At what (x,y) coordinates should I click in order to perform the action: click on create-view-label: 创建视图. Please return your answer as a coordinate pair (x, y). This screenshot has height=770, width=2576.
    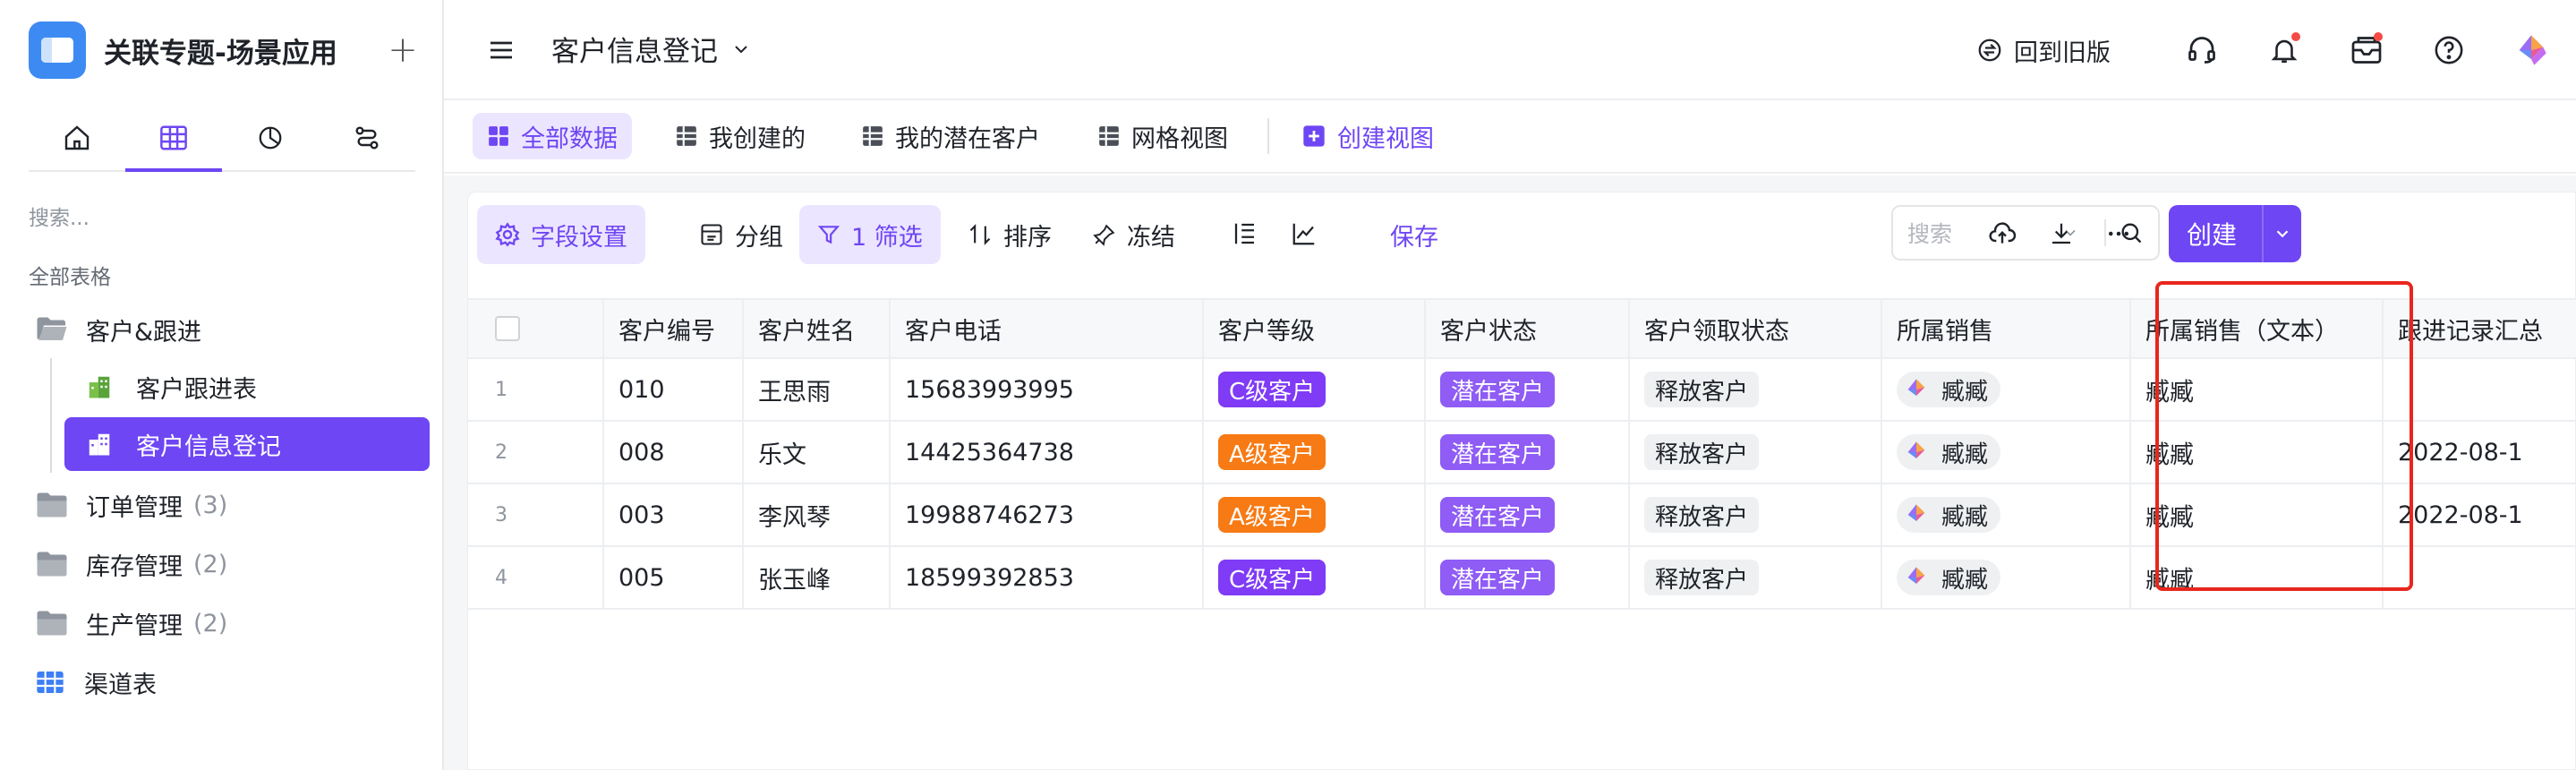
    Looking at the image, I should click on (1385, 138).